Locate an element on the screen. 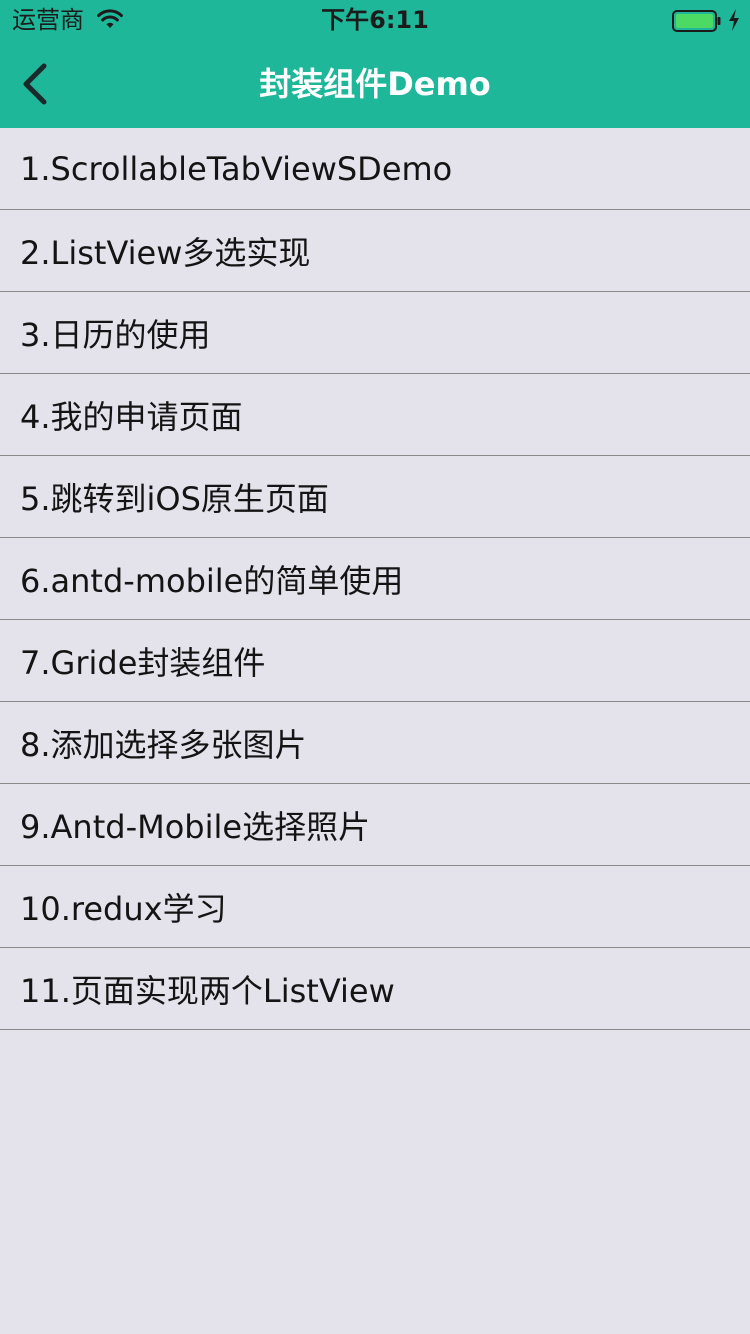  status-bar: 运营商 下午6:11 is located at coordinates (375, 20).